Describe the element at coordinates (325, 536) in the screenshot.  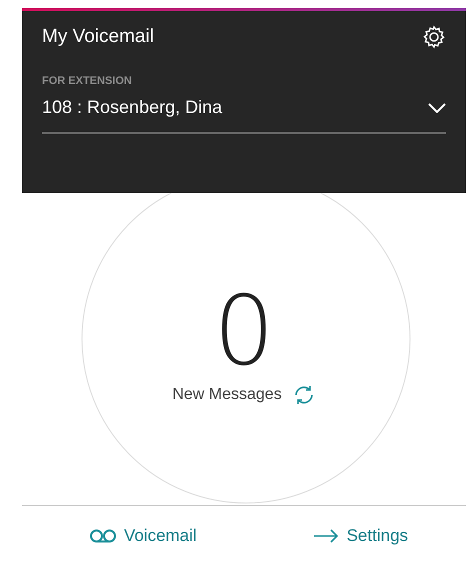
I see `arrow-right-icon` at that location.